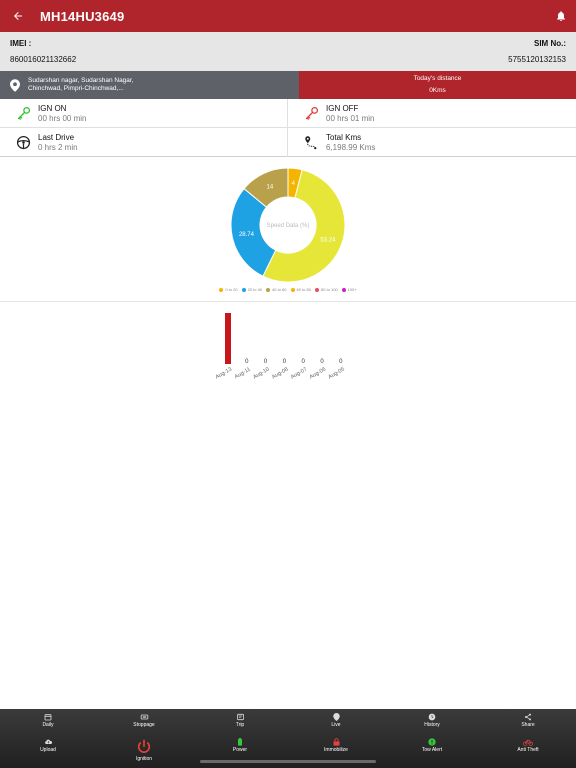 This screenshot has height=768, width=576. What do you see at coordinates (336, 750) in the screenshot?
I see `nav-label: Immobilize` at bounding box center [336, 750].